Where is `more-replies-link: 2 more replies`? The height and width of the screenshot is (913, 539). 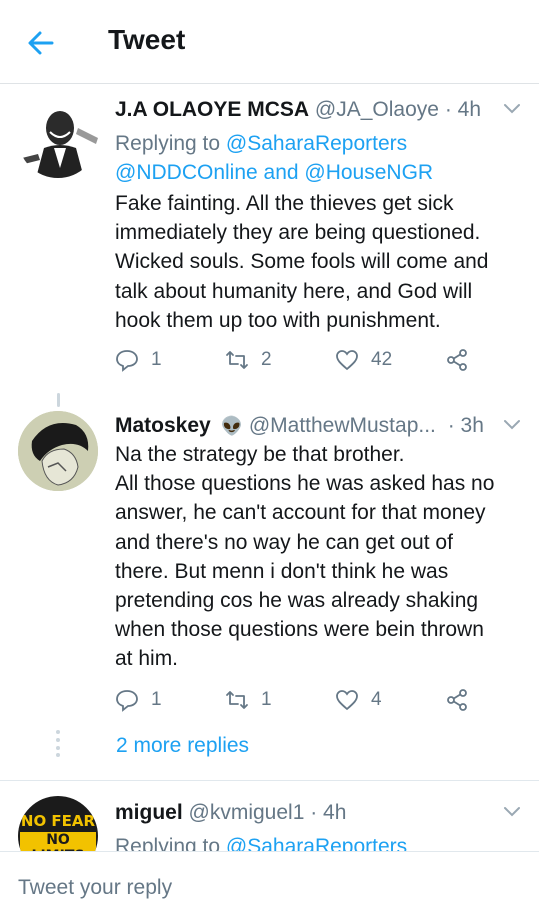 more-replies-link: 2 more replies is located at coordinates (182, 746).